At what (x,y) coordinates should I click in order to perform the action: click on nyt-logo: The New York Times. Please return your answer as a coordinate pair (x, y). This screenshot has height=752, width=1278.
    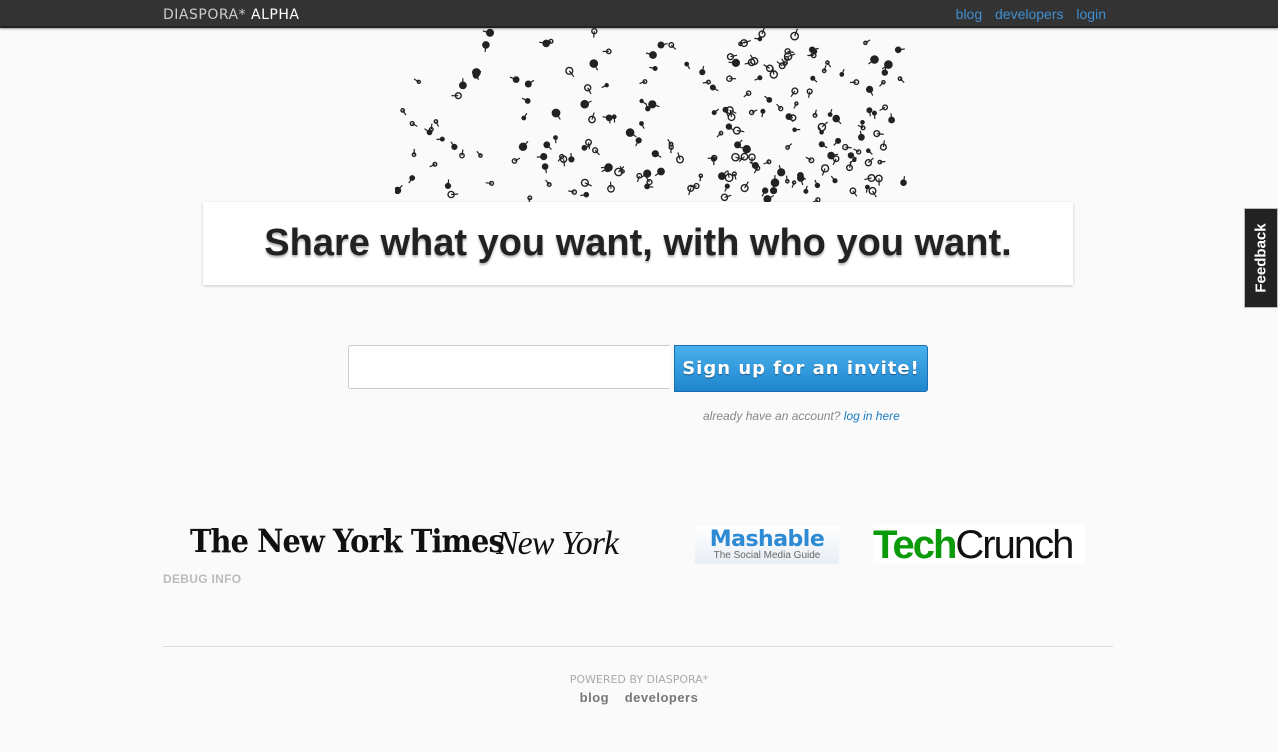
    Looking at the image, I should click on (347, 541).